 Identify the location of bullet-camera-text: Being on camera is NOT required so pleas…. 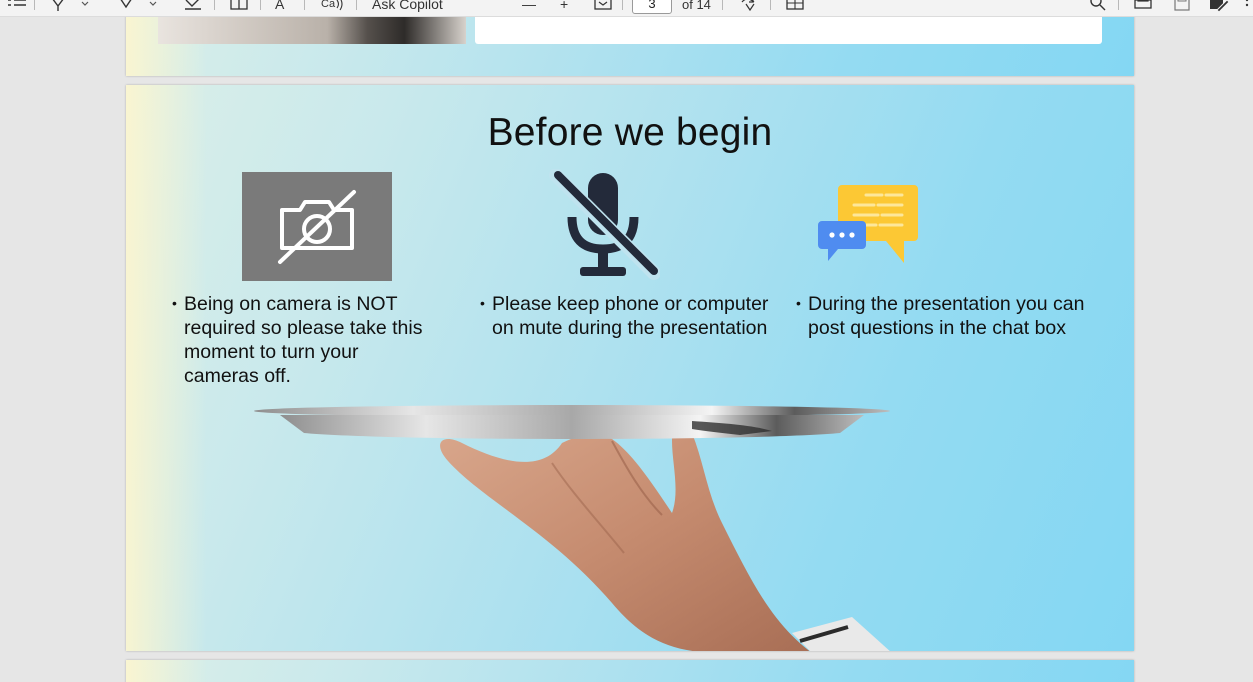
(303, 340).